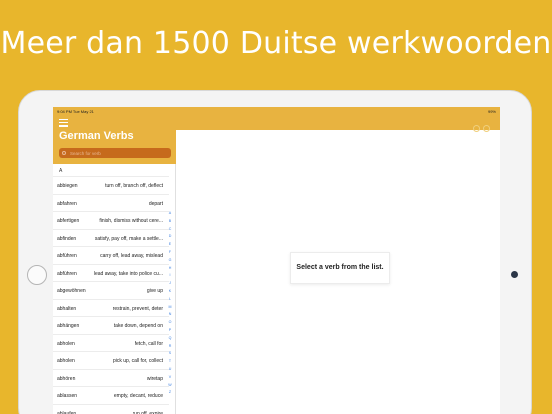 The image size is (552, 414). I want to click on verb-name: abbiegen, so click(67, 186).